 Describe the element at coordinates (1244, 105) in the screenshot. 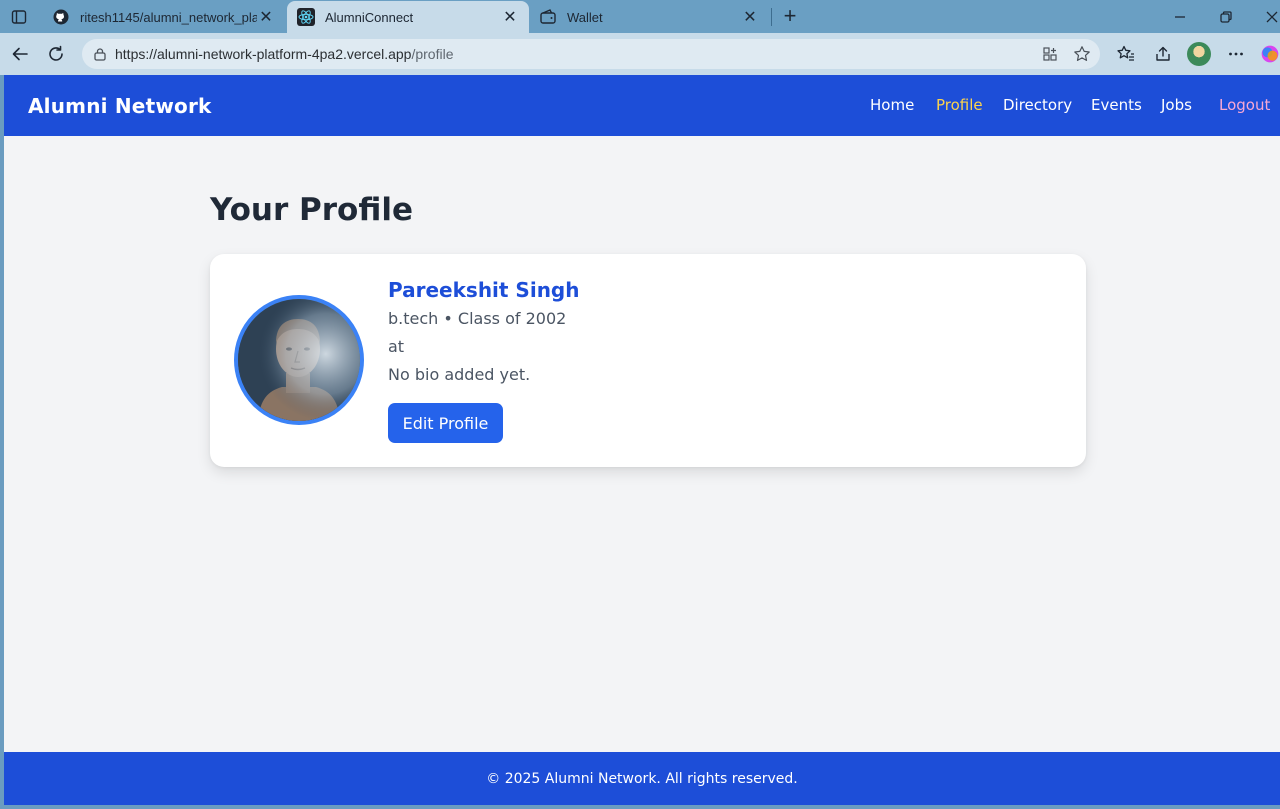

I see `nav-logout: Logout` at that location.